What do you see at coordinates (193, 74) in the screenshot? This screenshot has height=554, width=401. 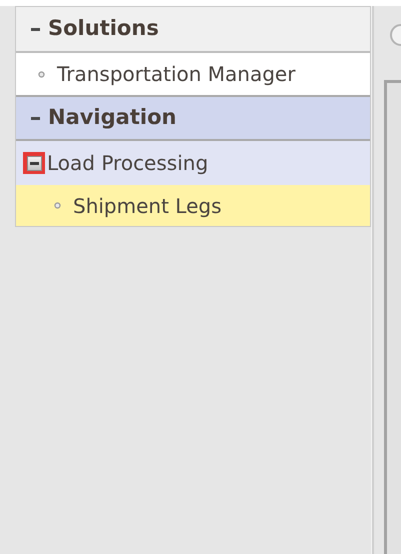 I see `menu-item: Transportation Manager` at bounding box center [193, 74].